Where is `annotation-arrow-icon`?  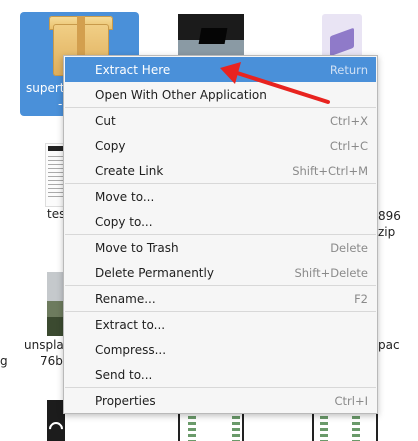 annotation-arrow-icon is located at coordinates (275, 83).